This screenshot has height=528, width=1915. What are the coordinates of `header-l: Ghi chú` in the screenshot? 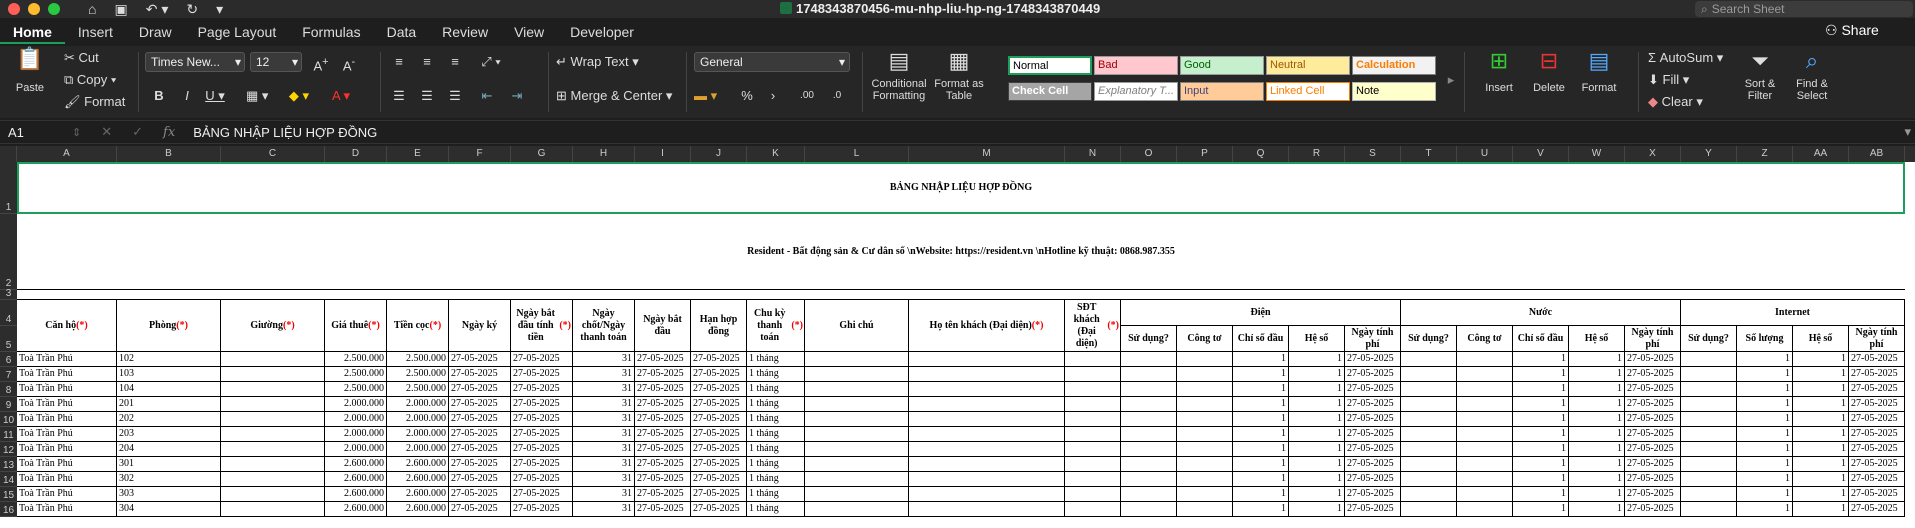 It's located at (857, 326).